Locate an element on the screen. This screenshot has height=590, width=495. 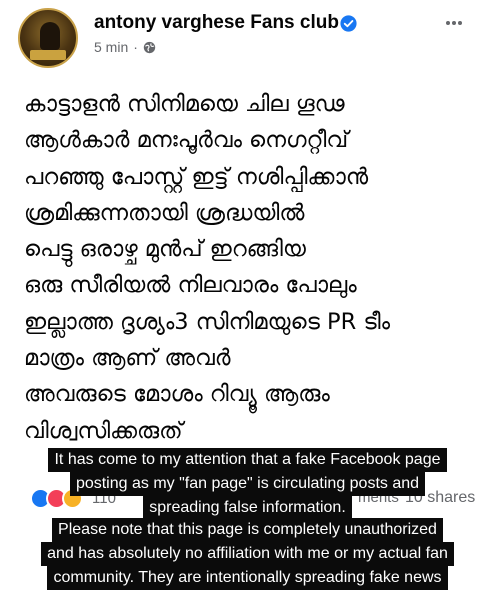
more-options-icon is located at coordinates (454, 23).